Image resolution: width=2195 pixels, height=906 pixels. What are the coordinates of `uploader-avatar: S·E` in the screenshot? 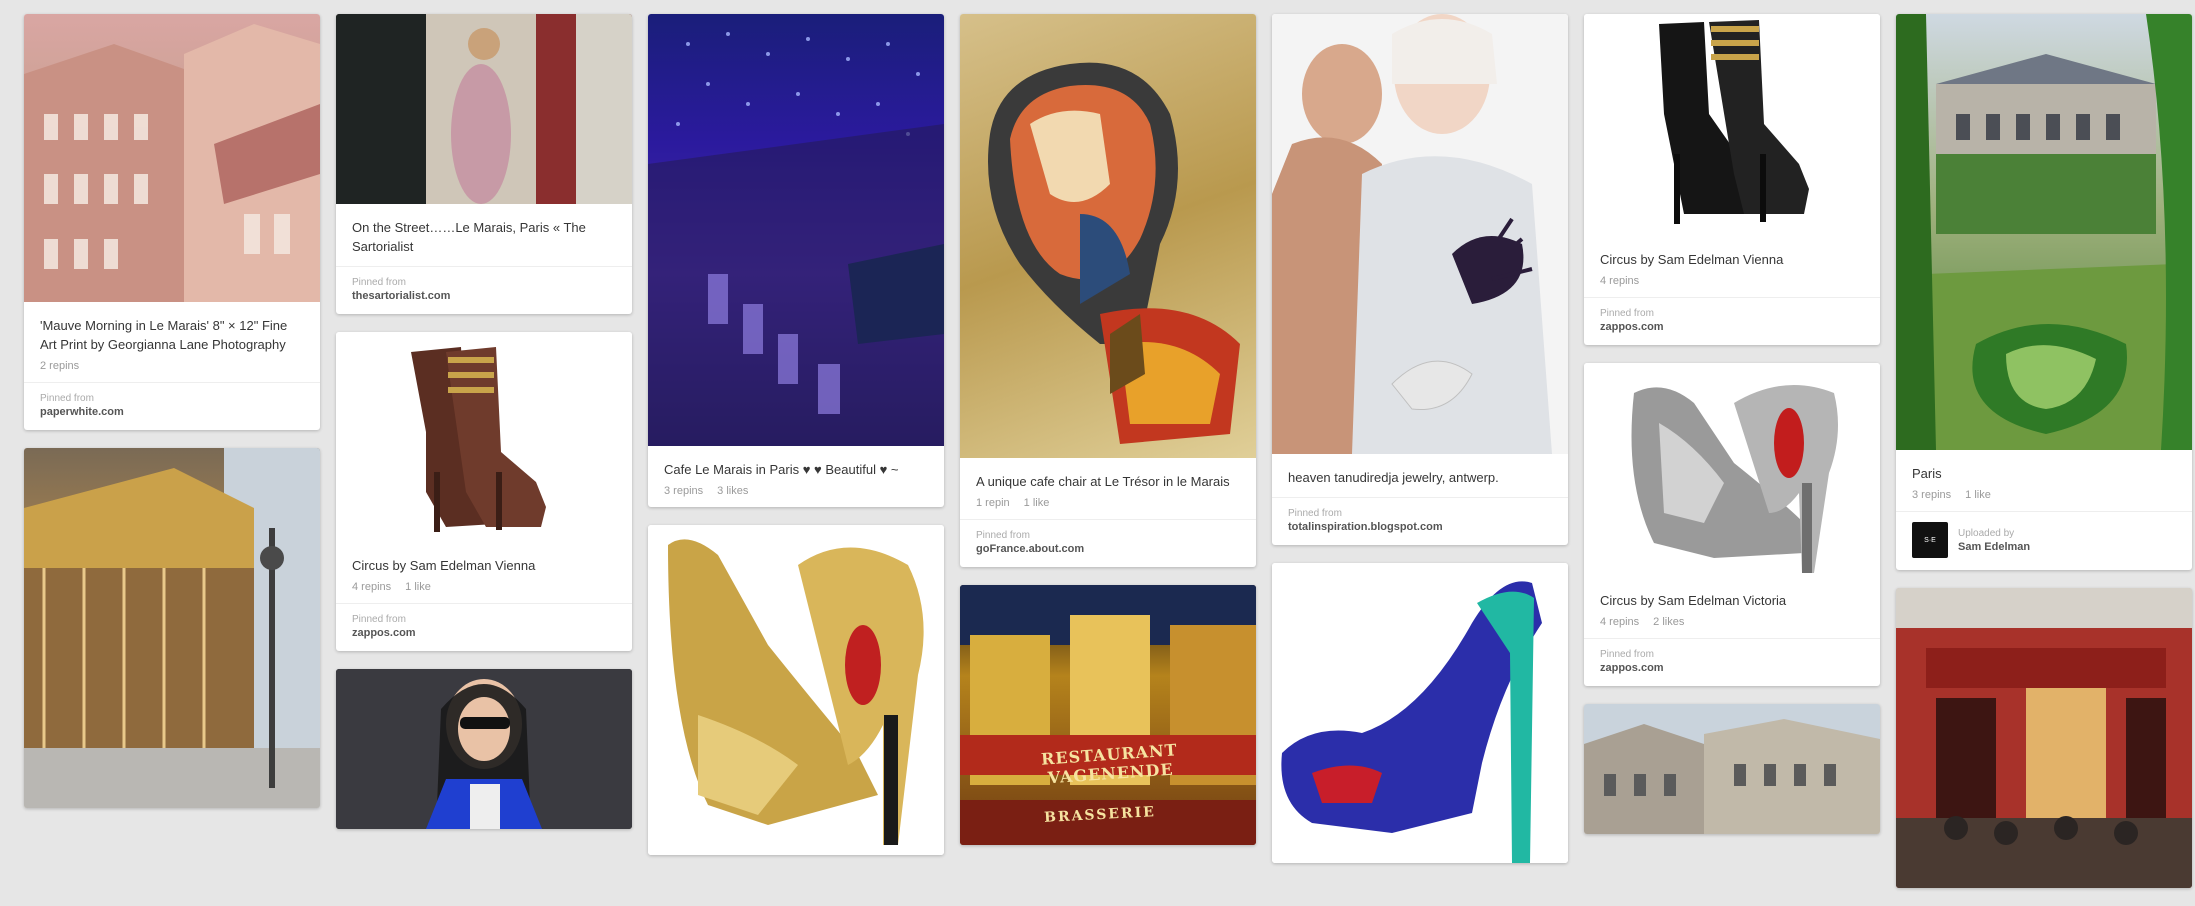 It's located at (1930, 540).